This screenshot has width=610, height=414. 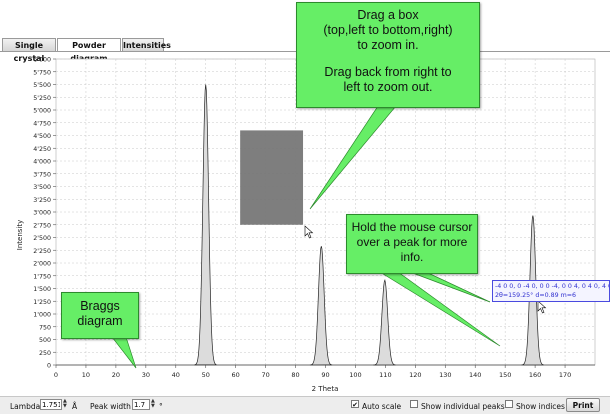 What do you see at coordinates (475, 375) in the screenshot?
I see `x-tick-label: 140` at bounding box center [475, 375].